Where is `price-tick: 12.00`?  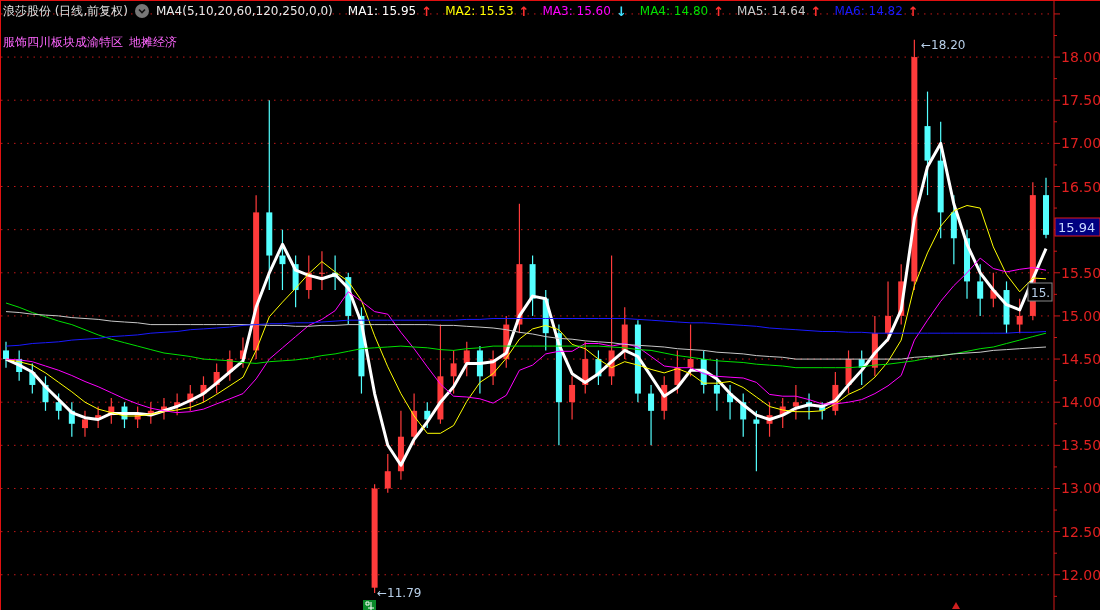 price-tick: 12.00 is located at coordinates (1080, 574).